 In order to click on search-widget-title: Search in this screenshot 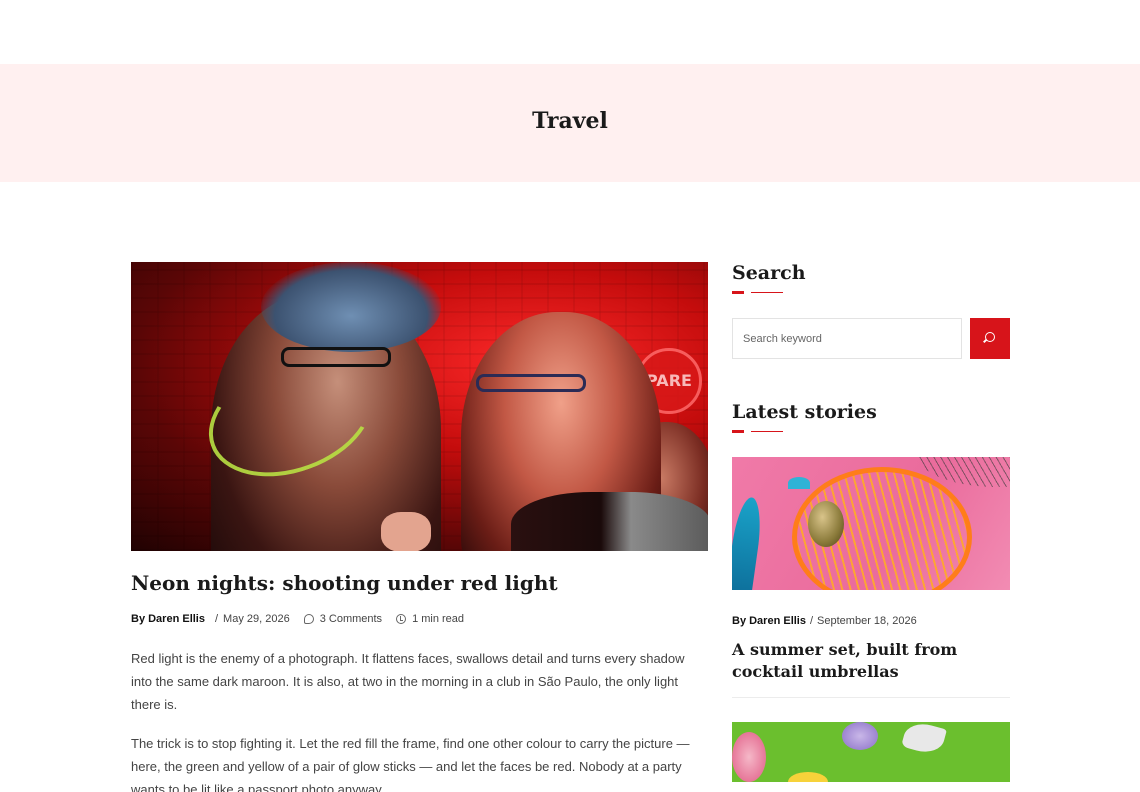, I will do `click(769, 273)`.